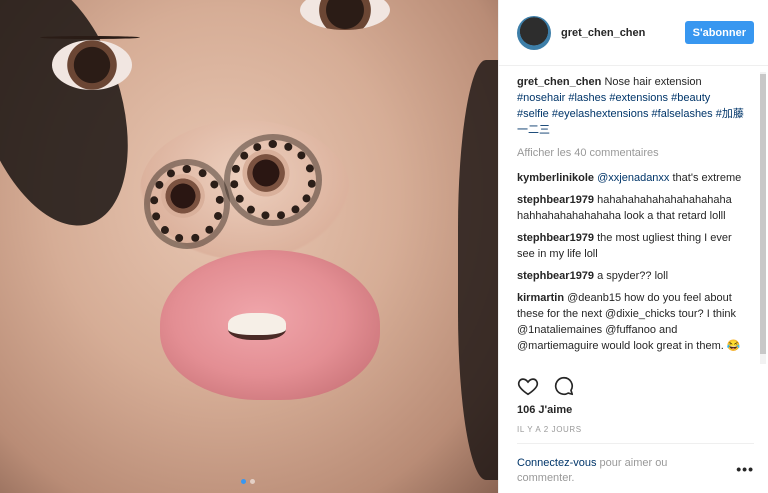 The image size is (768, 493). I want to click on action-bar, so click(546, 386).